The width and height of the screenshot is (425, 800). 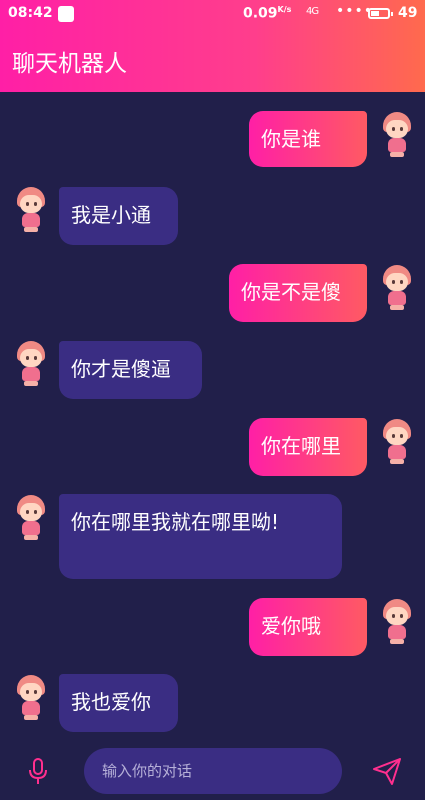 I want to click on message-bubble-user: 你在哪里, so click(x=308, y=447).